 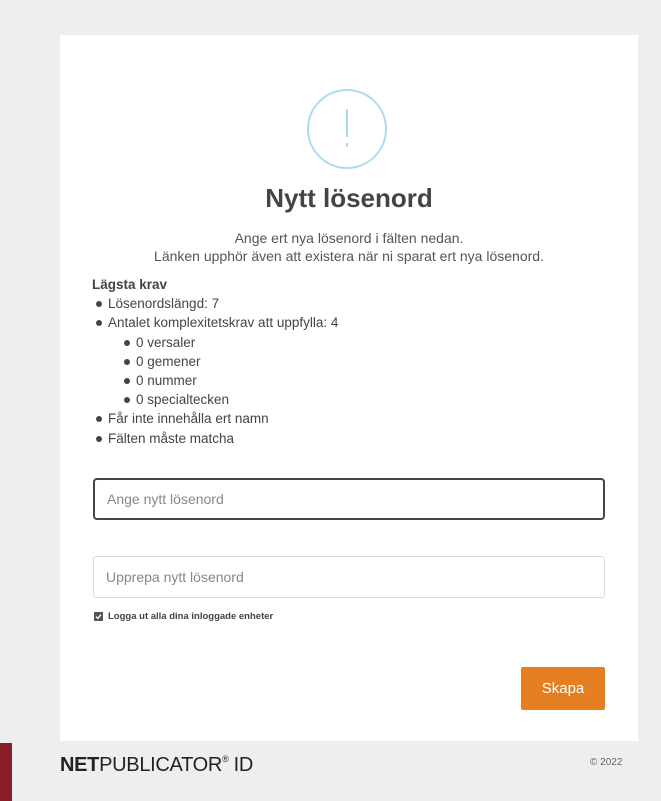 I want to click on requirement-special-chars: 0 specialtecken, so click(x=229, y=399).